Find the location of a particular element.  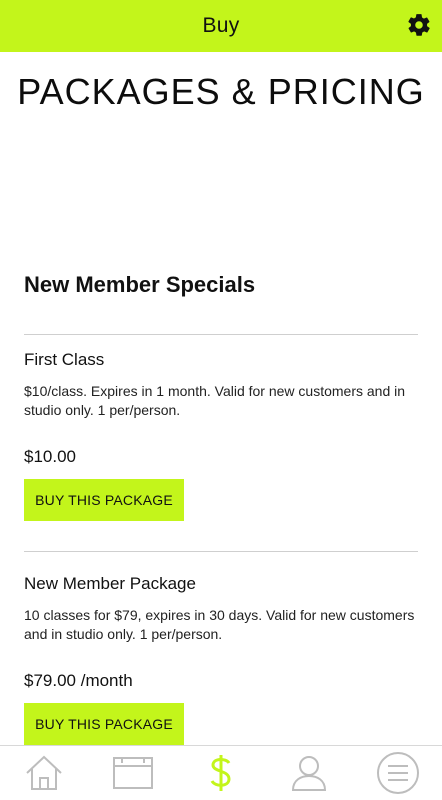

profile-icon is located at coordinates (309, 773).